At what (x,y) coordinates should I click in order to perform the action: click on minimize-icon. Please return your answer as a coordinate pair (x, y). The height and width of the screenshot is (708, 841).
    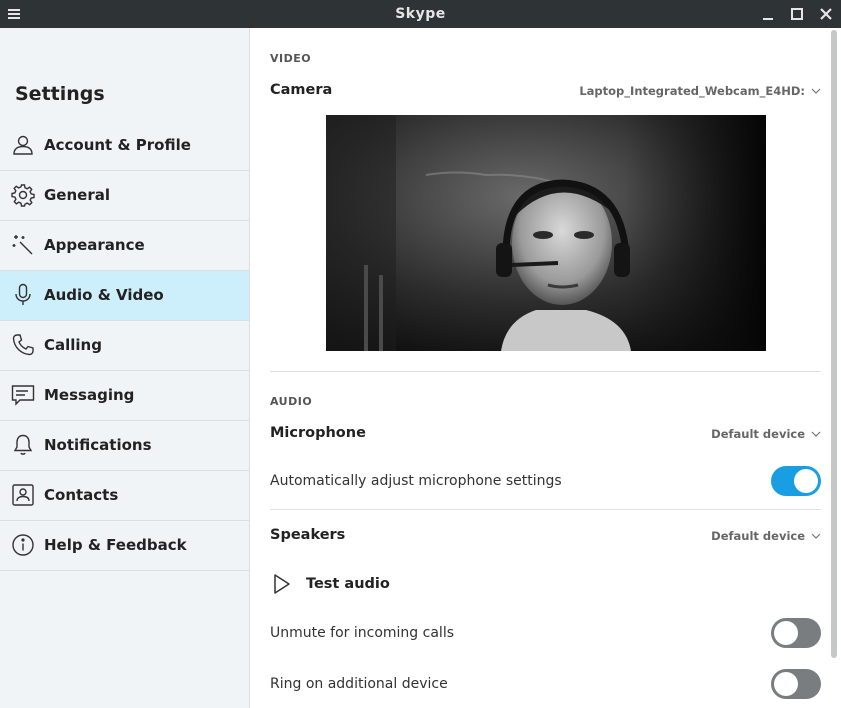
    Looking at the image, I should click on (768, 14).